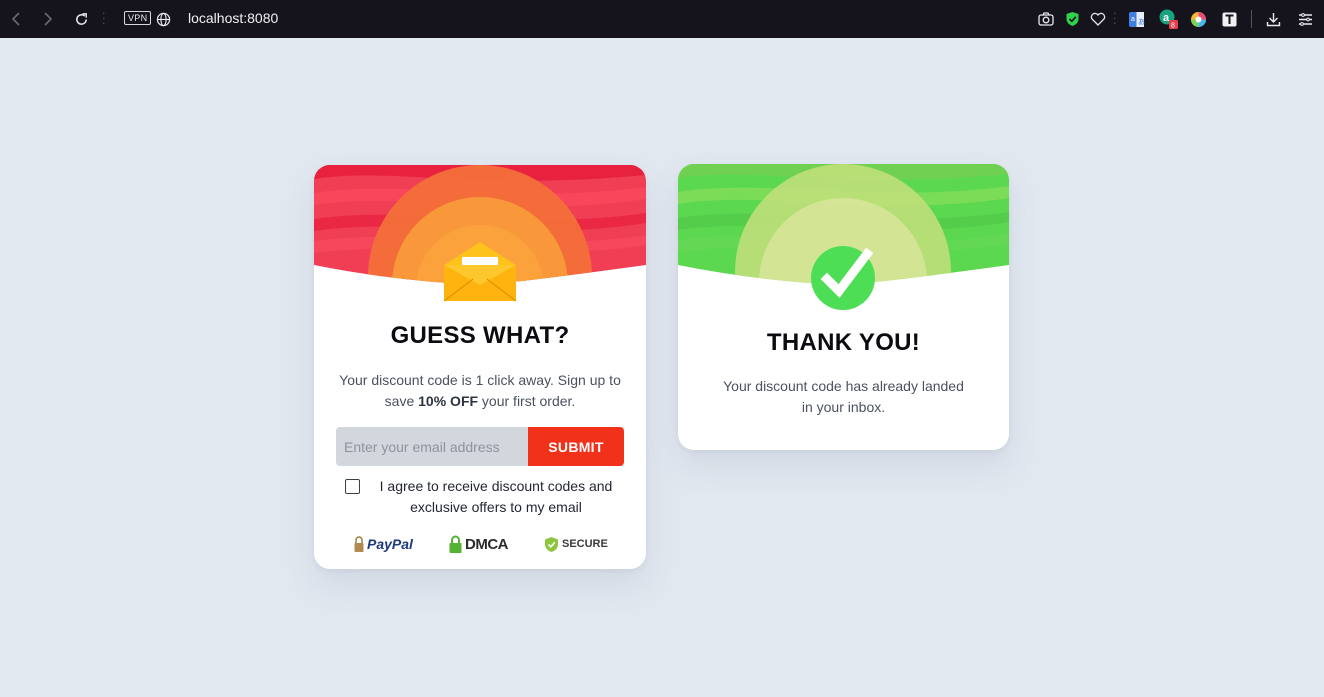 Image resolution: width=1324 pixels, height=697 pixels. I want to click on svg-text: あ, so click(1141, 22).